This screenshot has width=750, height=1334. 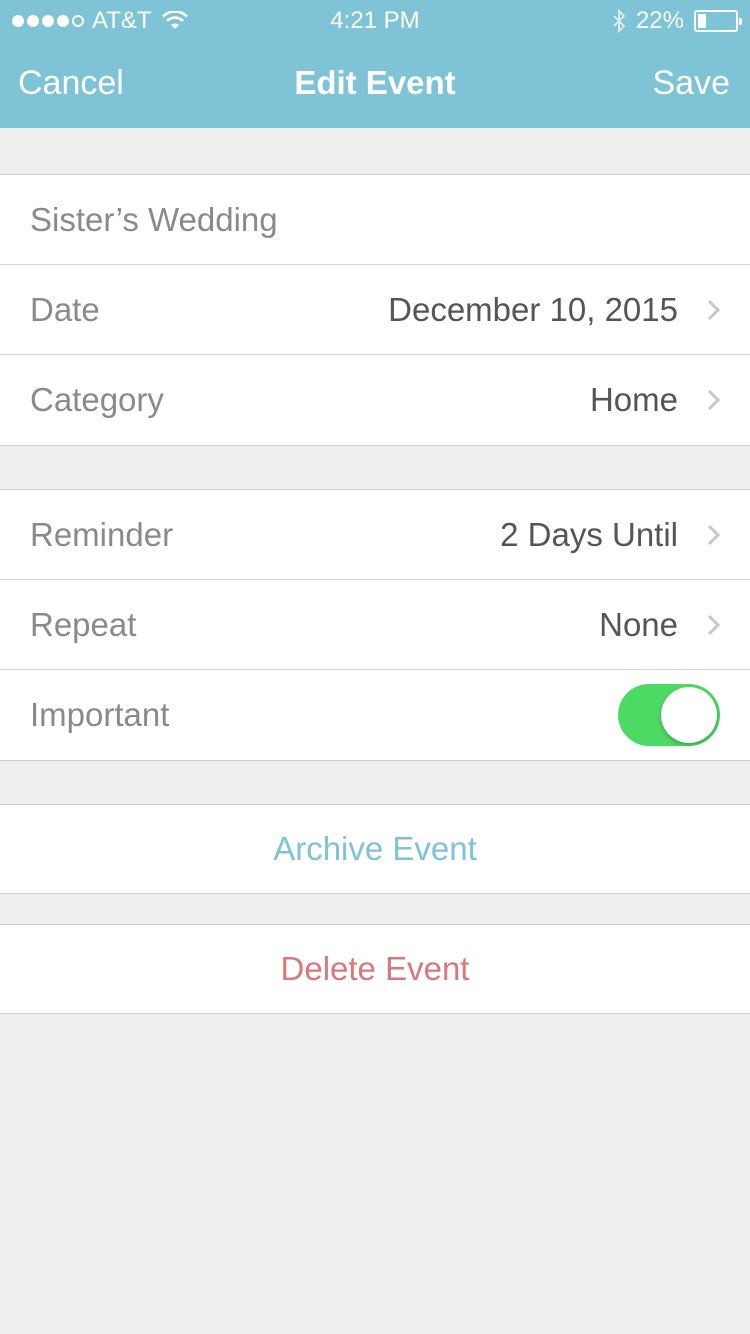 What do you see at coordinates (689, 715) in the screenshot?
I see `toggle-knob` at bounding box center [689, 715].